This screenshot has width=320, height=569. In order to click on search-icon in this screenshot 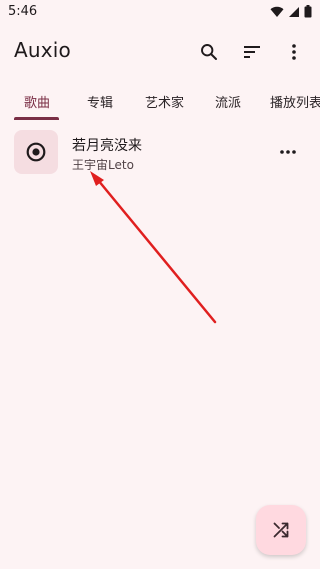, I will do `click(209, 52)`.